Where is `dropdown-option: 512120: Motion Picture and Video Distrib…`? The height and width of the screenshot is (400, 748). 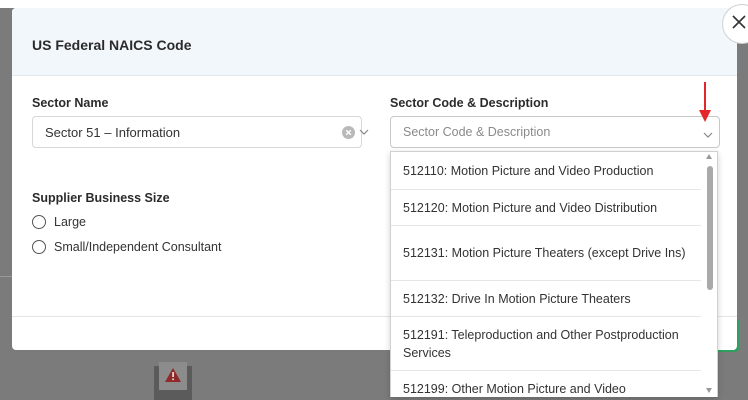 dropdown-option: 512120: Motion Picture and Video Distrib… is located at coordinates (546, 208).